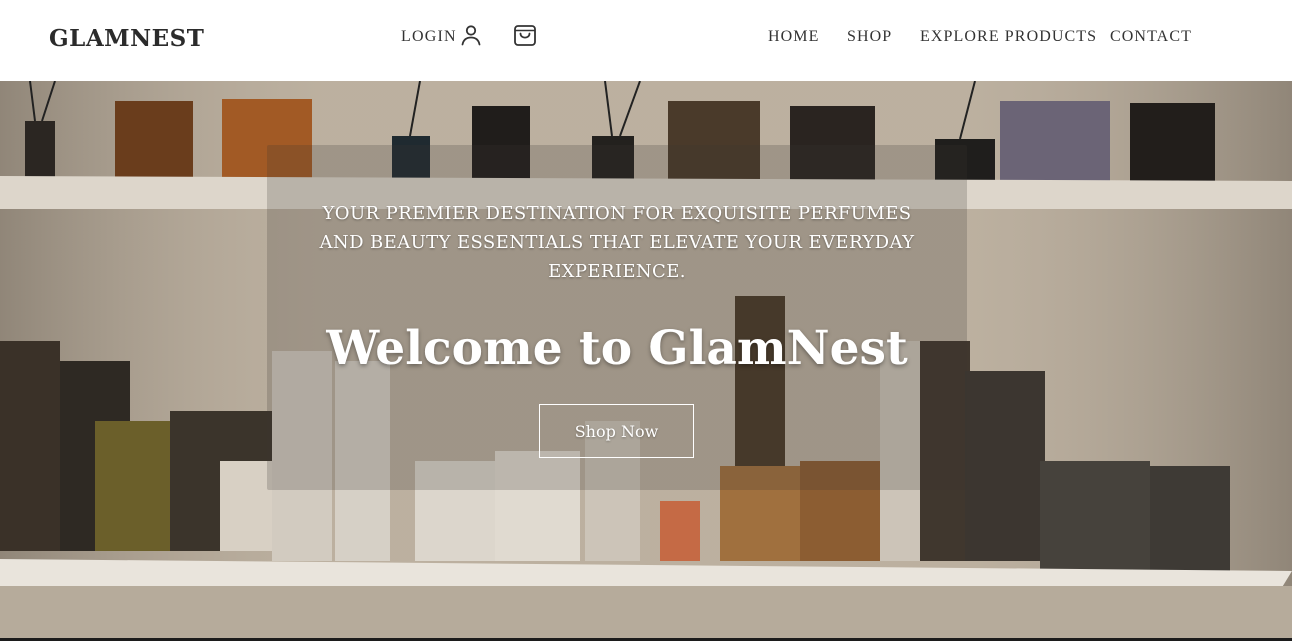  I want to click on nav-shop: SHOP, so click(869, 37).